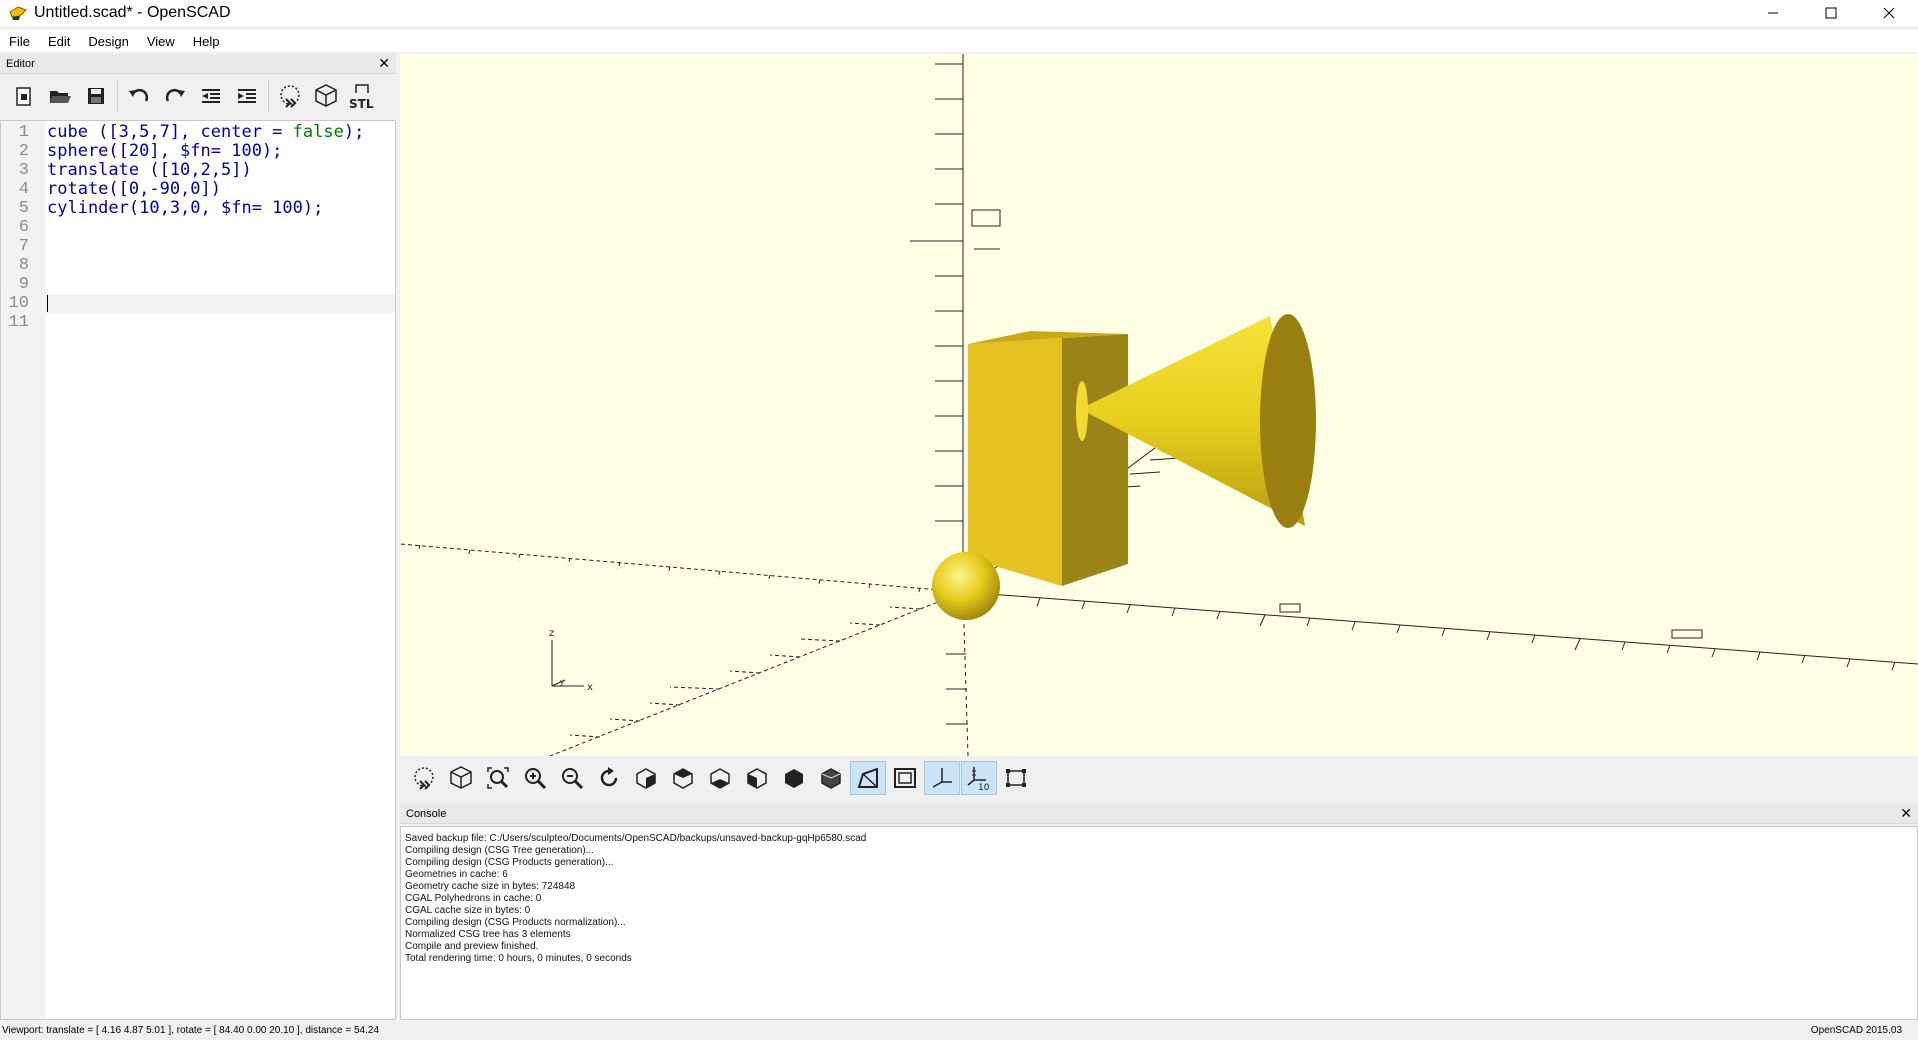 Image resolution: width=1918 pixels, height=1040 pixels. I want to click on menu-design: Design, so click(108, 41).